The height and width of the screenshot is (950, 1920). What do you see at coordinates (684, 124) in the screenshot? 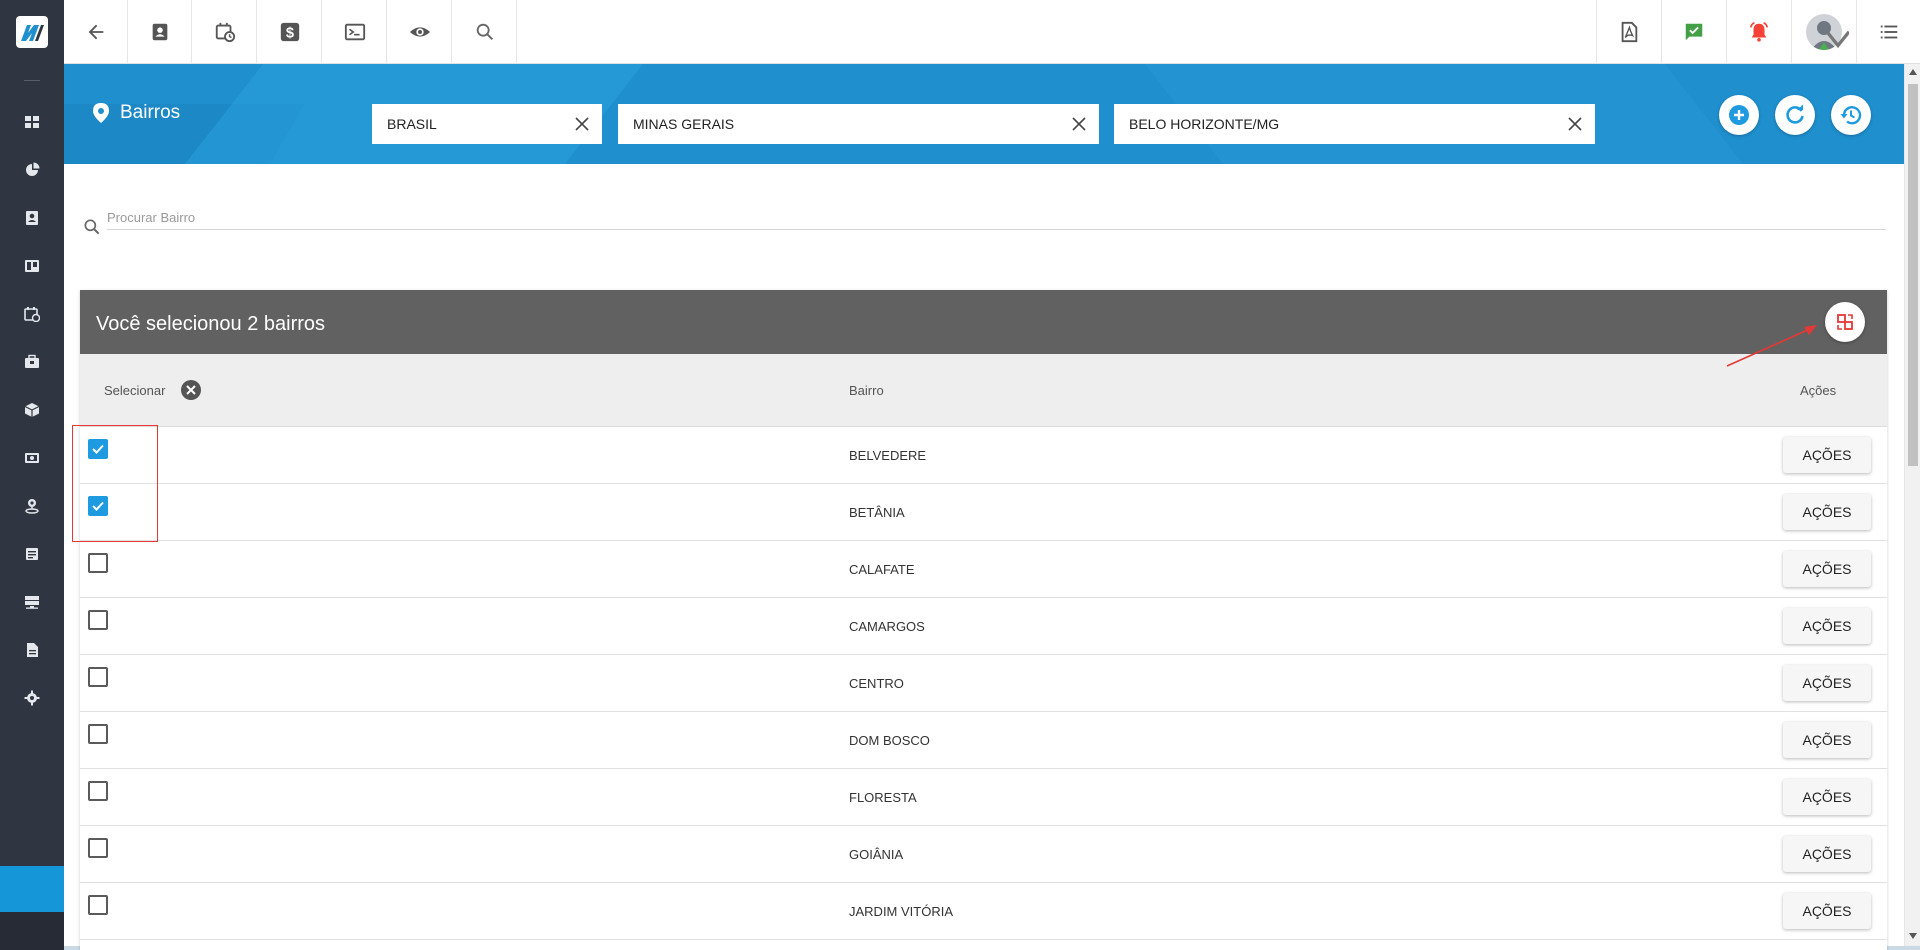
I see `state-filter-value: MINAS GERAIS` at bounding box center [684, 124].